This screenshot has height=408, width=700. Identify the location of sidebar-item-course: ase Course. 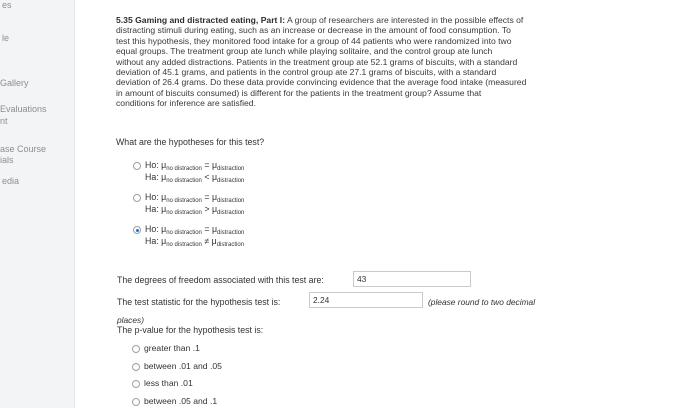
(23, 149).